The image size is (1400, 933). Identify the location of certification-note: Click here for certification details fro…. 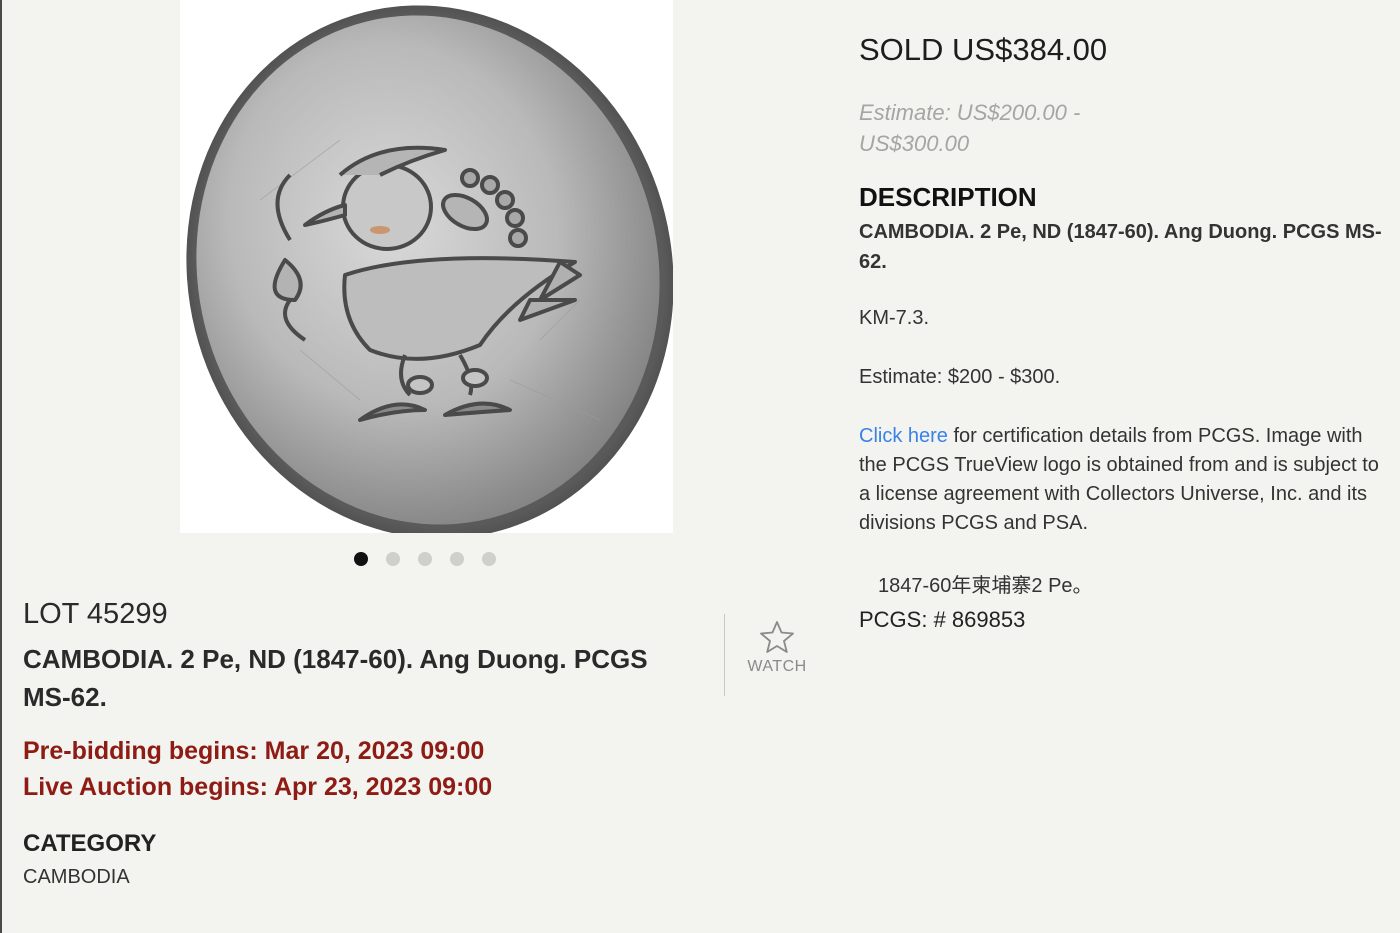
(1119, 480).